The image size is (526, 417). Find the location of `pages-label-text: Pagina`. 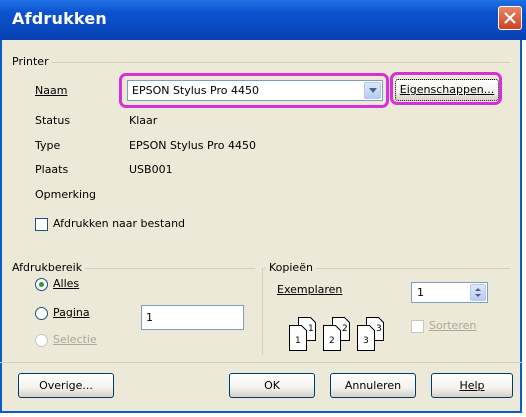

pages-label-text: Pagina is located at coordinates (71, 312).